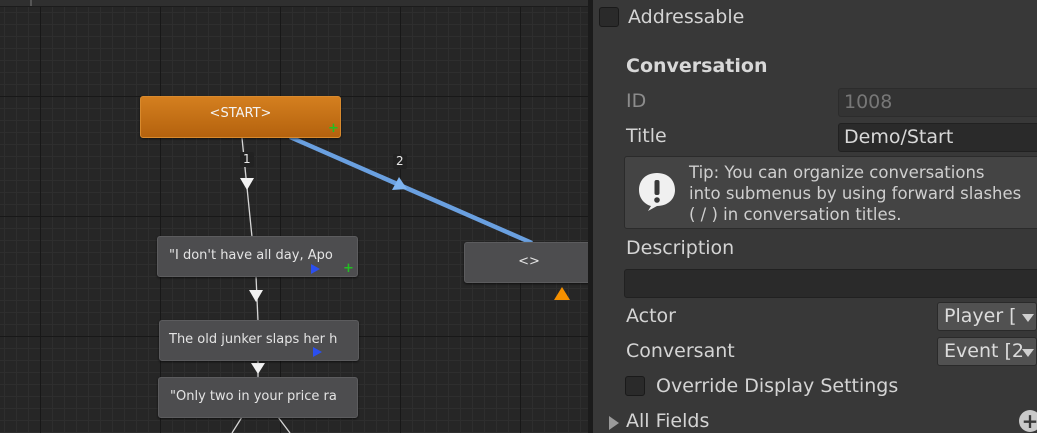  What do you see at coordinates (937, 137) in the screenshot?
I see `title-input: Demo/Start` at bounding box center [937, 137].